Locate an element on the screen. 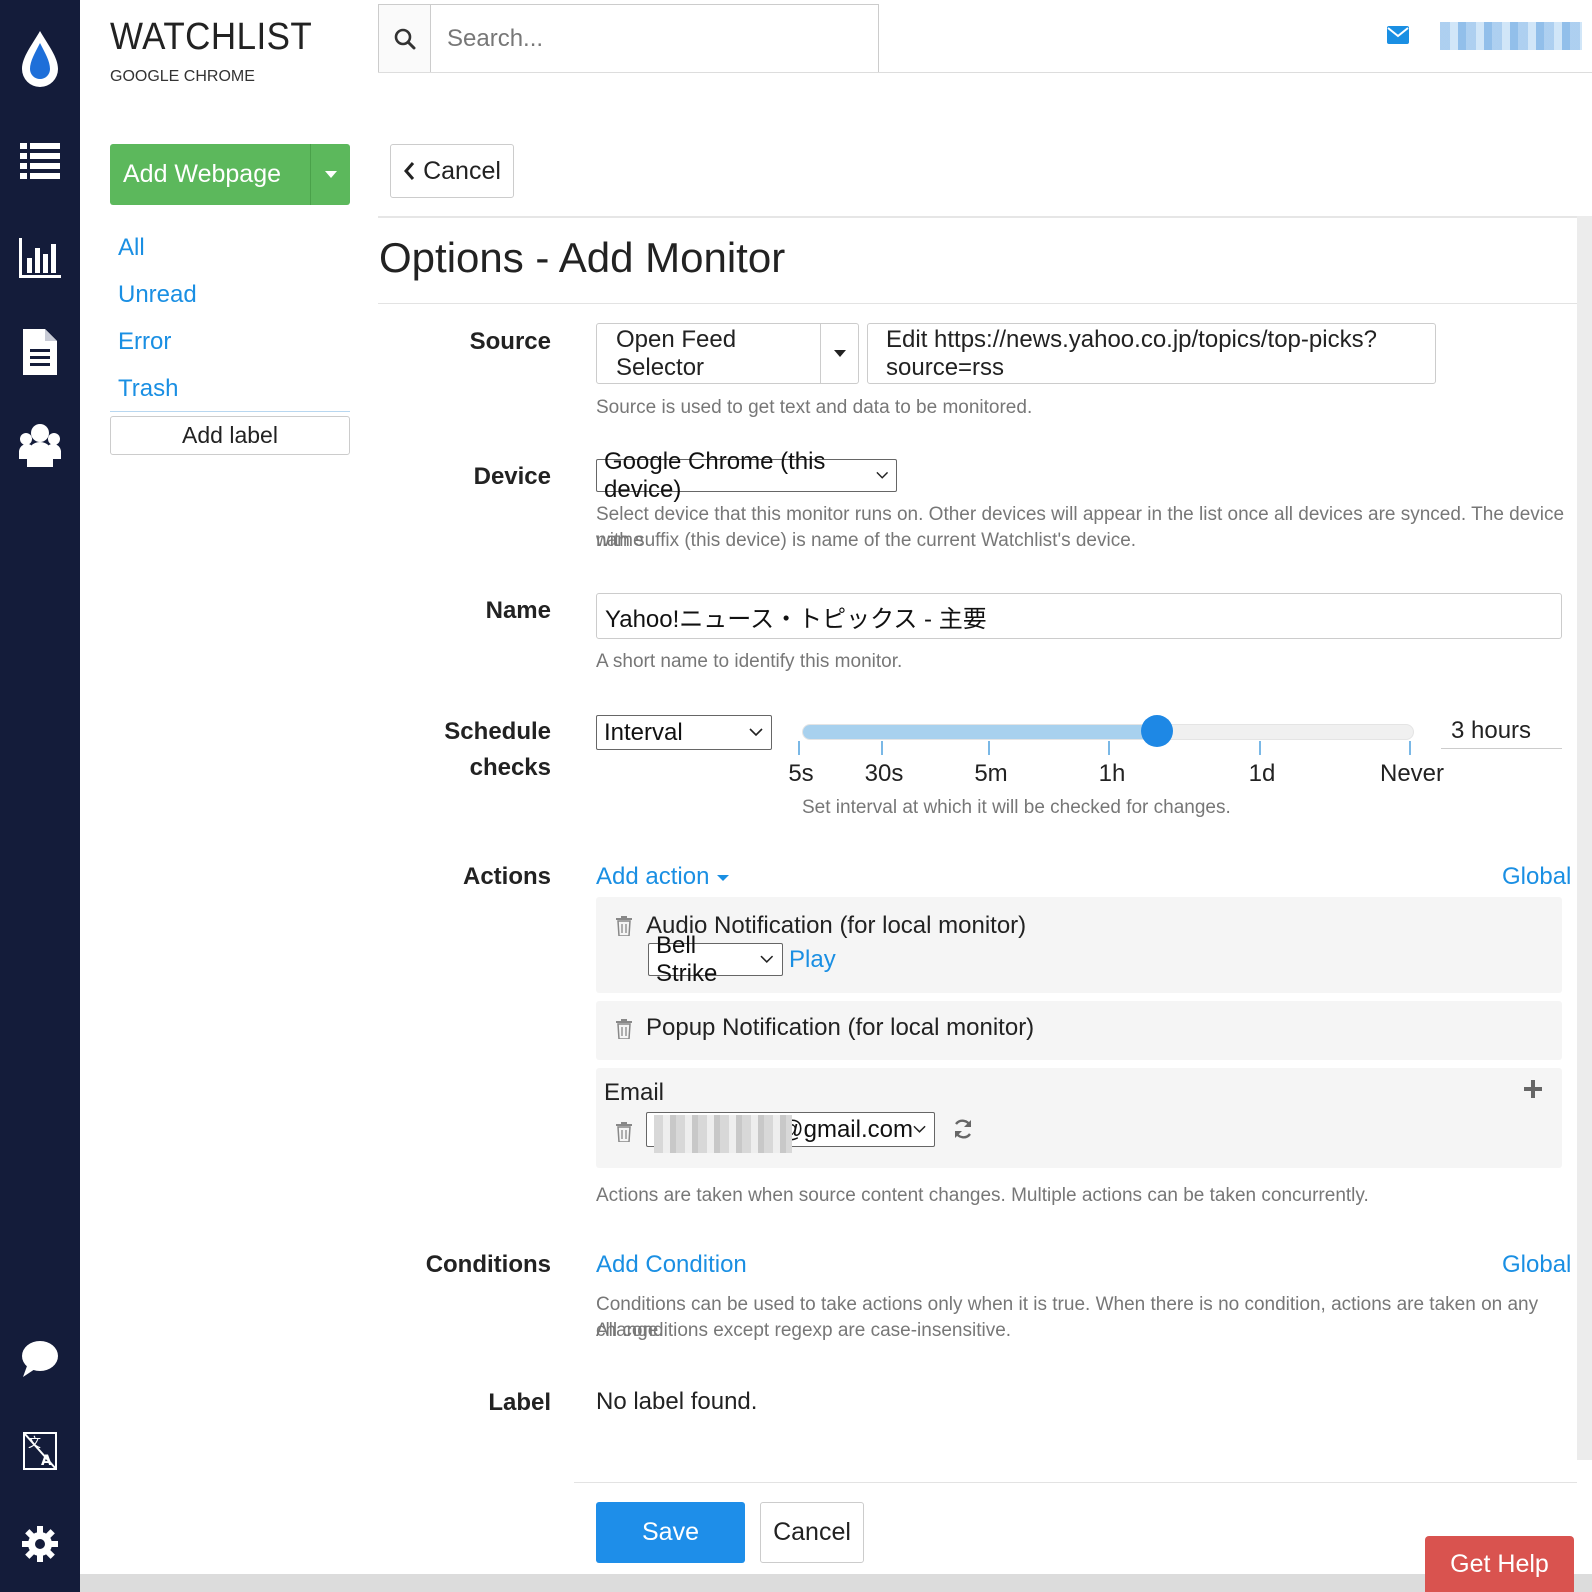 The height and width of the screenshot is (1592, 1592). feed-selector-dropdown is located at coordinates (839, 353).